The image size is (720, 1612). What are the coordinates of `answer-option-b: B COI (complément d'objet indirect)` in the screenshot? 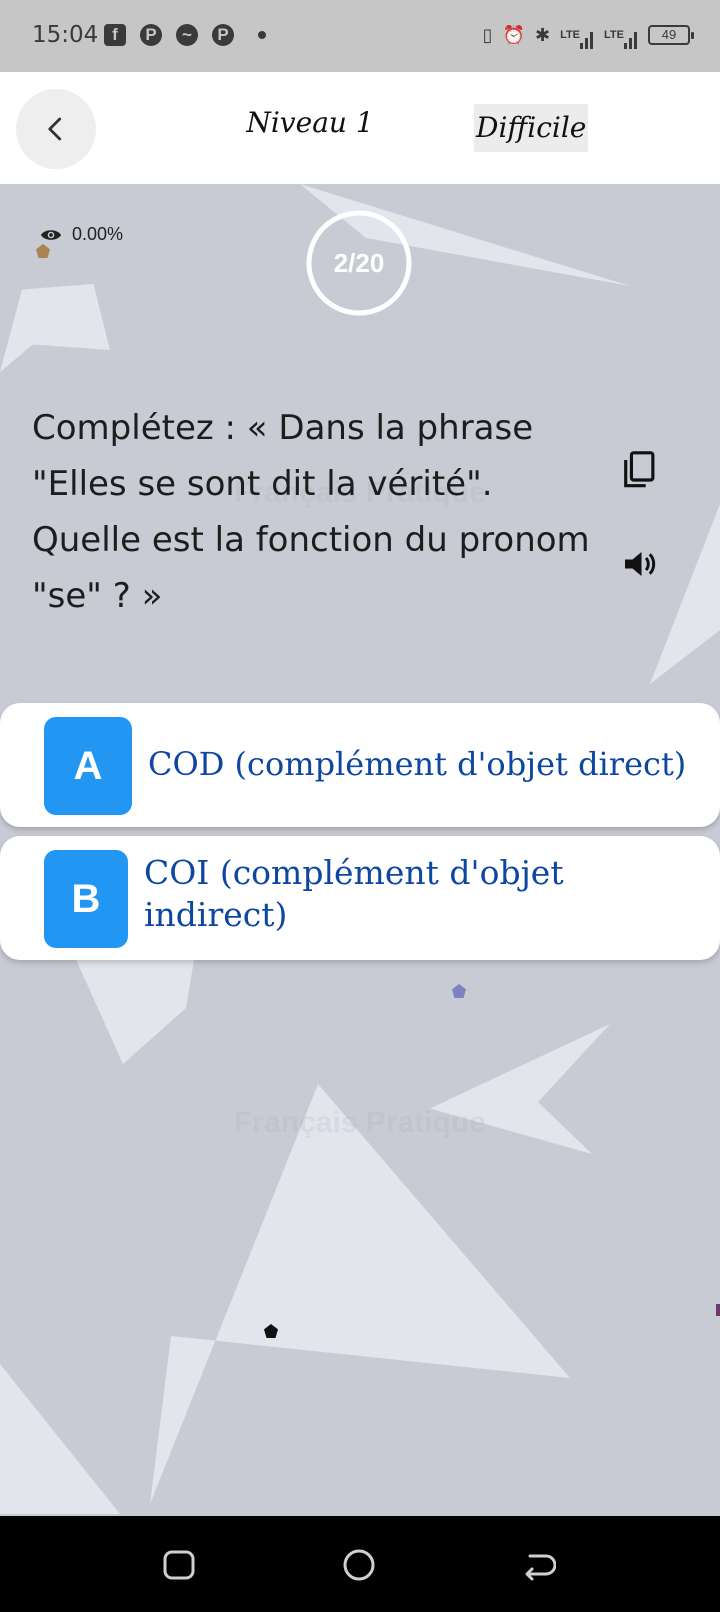 It's located at (360, 898).